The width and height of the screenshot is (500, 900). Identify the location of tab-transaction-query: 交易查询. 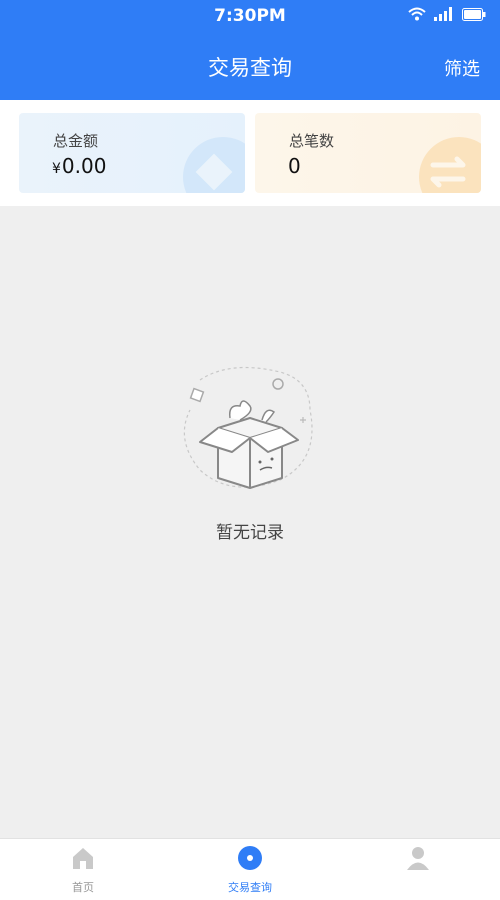
(250, 870).